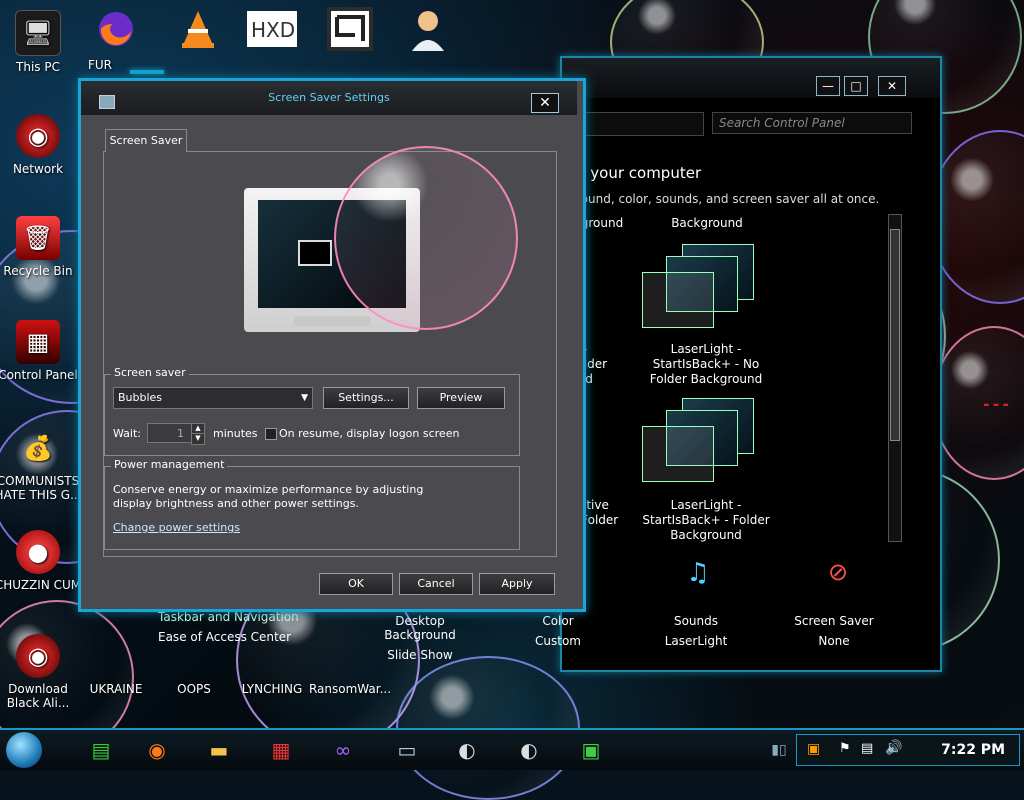 The width and height of the screenshot is (1024, 800). What do you see at coordinates (24, 750) in the screenshot?
I see `start-button` at bounding box center [24, 750].